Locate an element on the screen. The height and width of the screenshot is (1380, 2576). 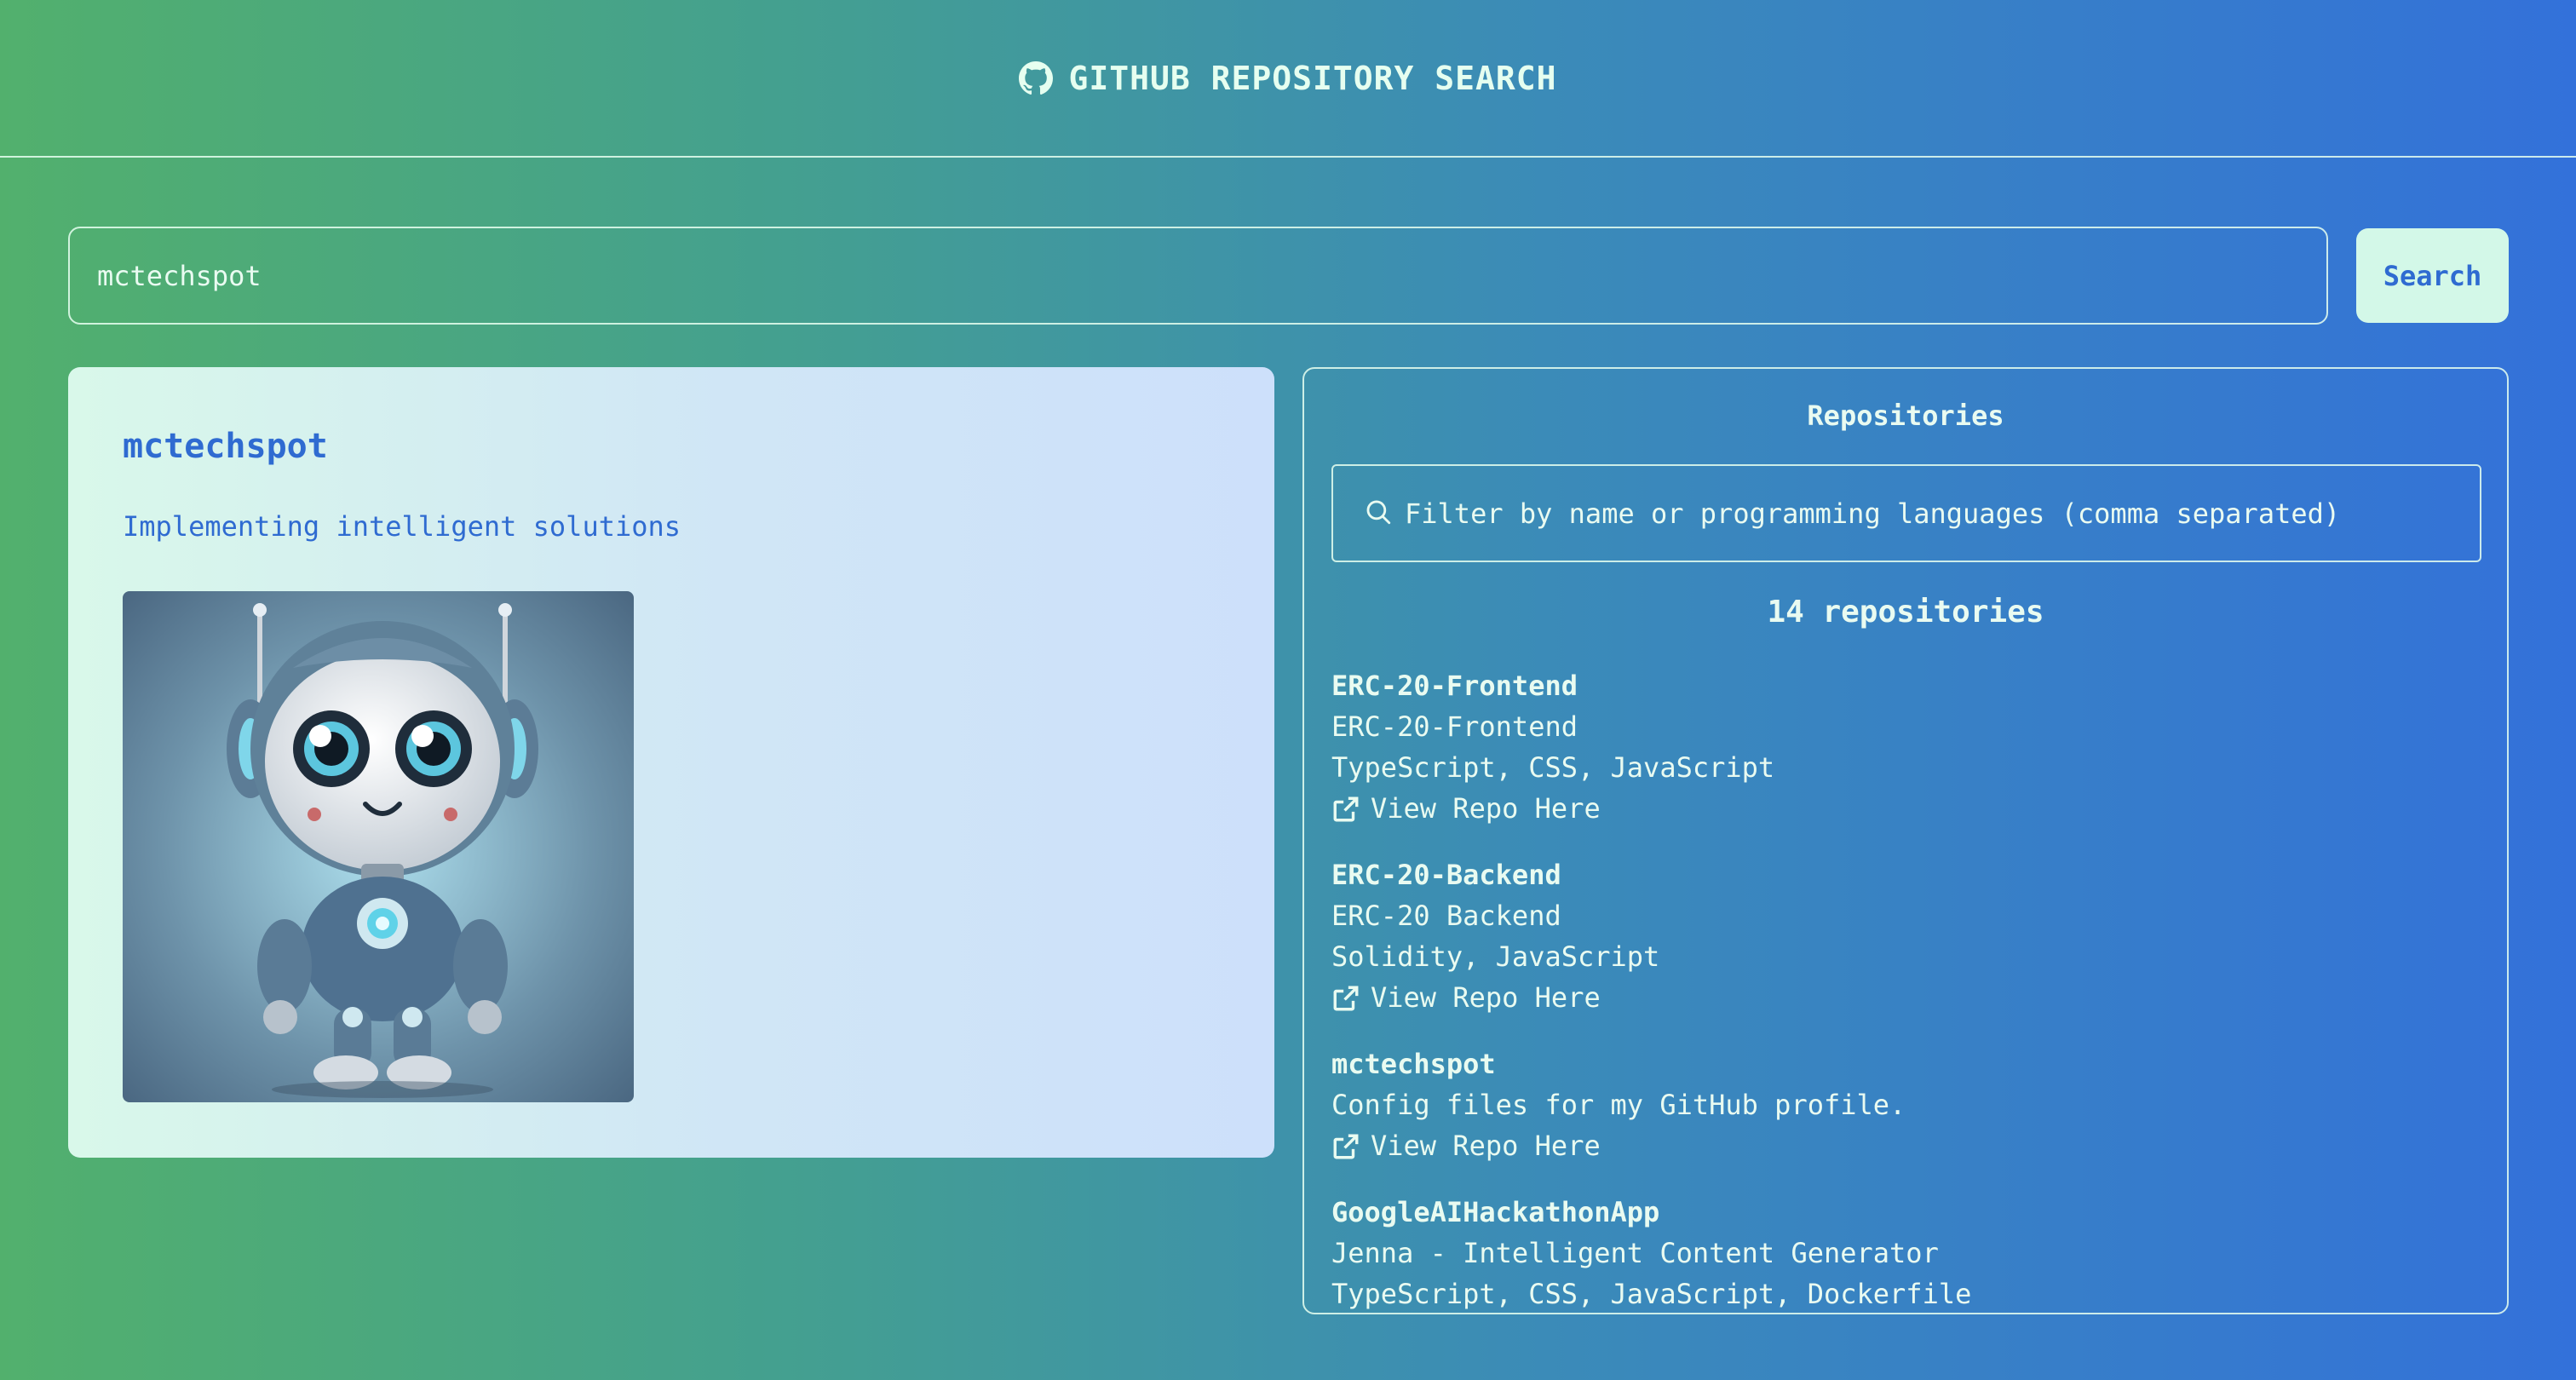
repository-name: ERC-20-Backend is located at coordinates (1446, 875).